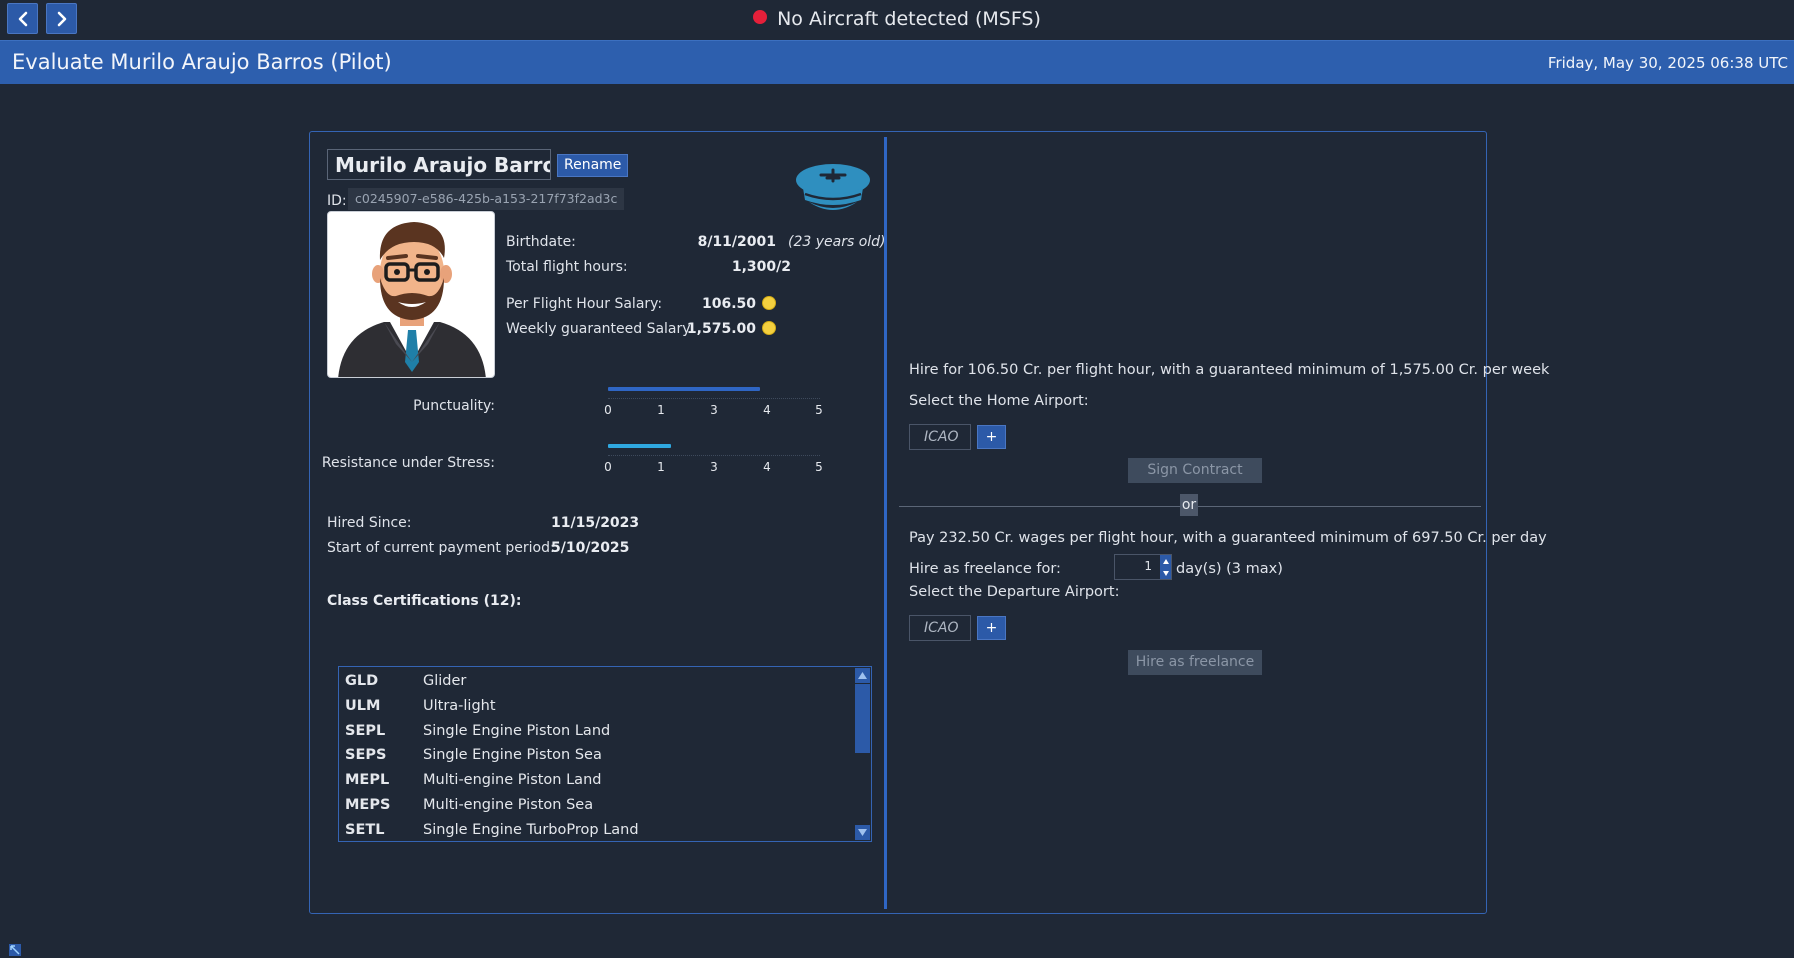 This screenshot has height=958, width=1794. What do you see at coordinates (541, 242) in the screenshot?
I see `birthdate-label: Birthdate:` at bounding box center [541, 242].